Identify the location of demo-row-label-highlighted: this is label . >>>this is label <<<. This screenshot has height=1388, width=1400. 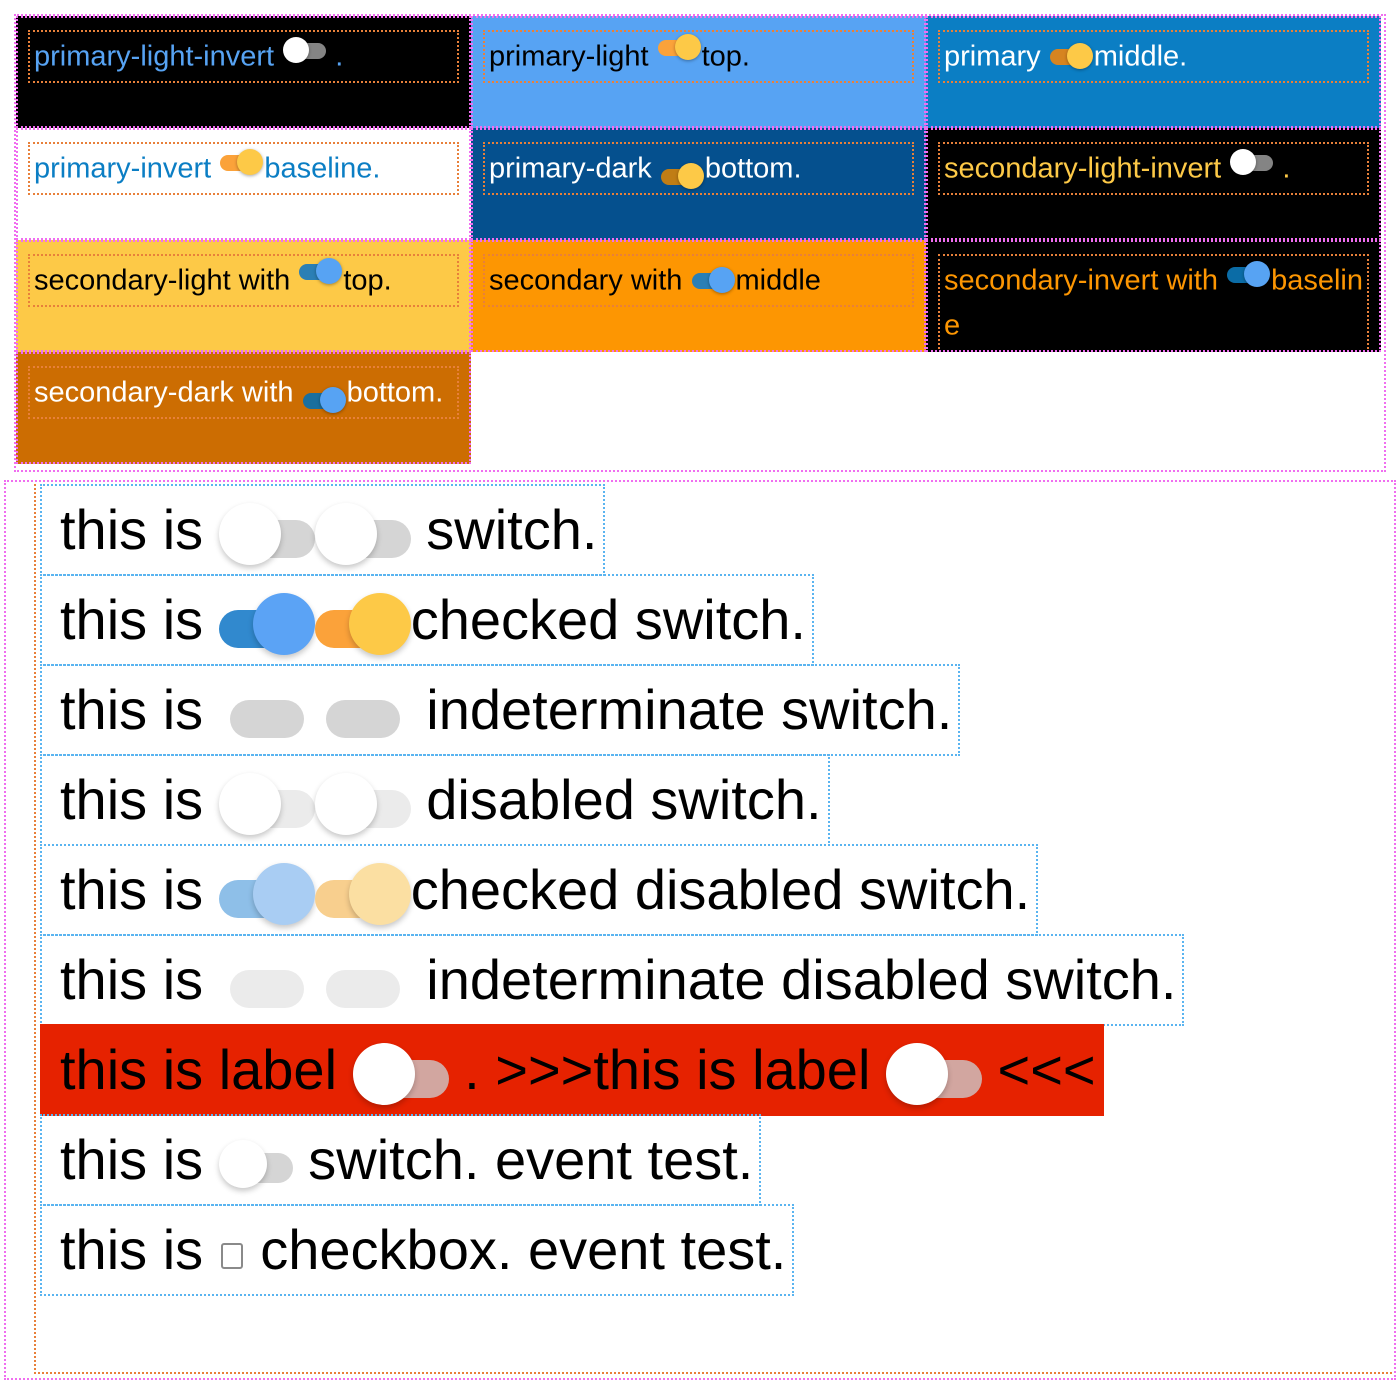
(572, 1070).